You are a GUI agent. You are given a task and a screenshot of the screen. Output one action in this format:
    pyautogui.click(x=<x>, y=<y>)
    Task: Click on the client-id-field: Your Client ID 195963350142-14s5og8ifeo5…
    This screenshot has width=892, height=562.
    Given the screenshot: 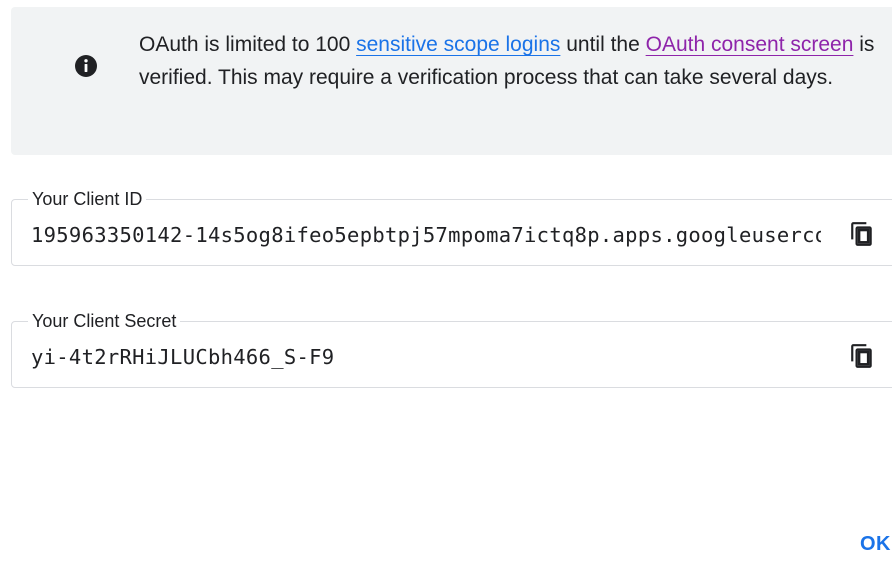 What is the action you would take?
    pyautogui.click(x=451, y=226)
    